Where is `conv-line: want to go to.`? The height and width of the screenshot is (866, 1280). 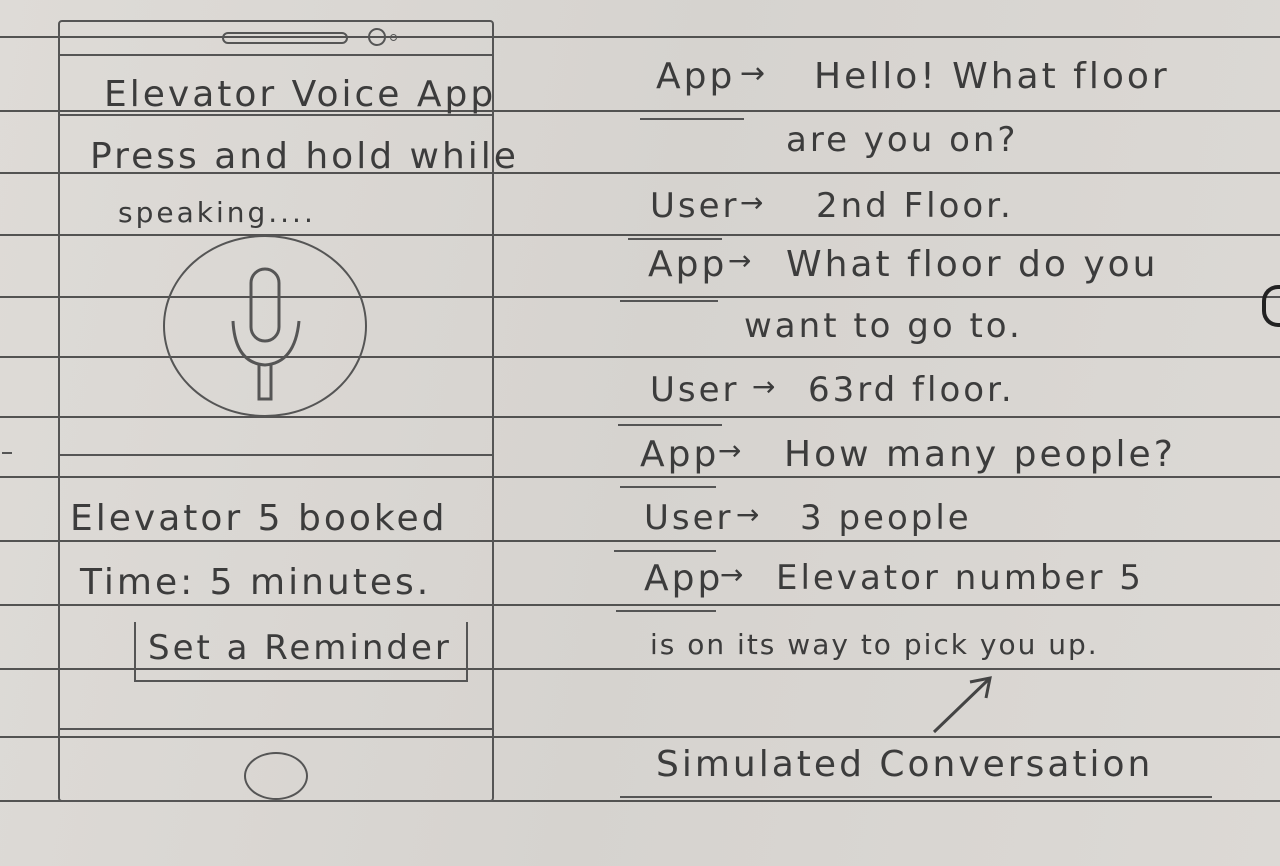
conv-line: want to go to. is located at coordinates (883, 326).